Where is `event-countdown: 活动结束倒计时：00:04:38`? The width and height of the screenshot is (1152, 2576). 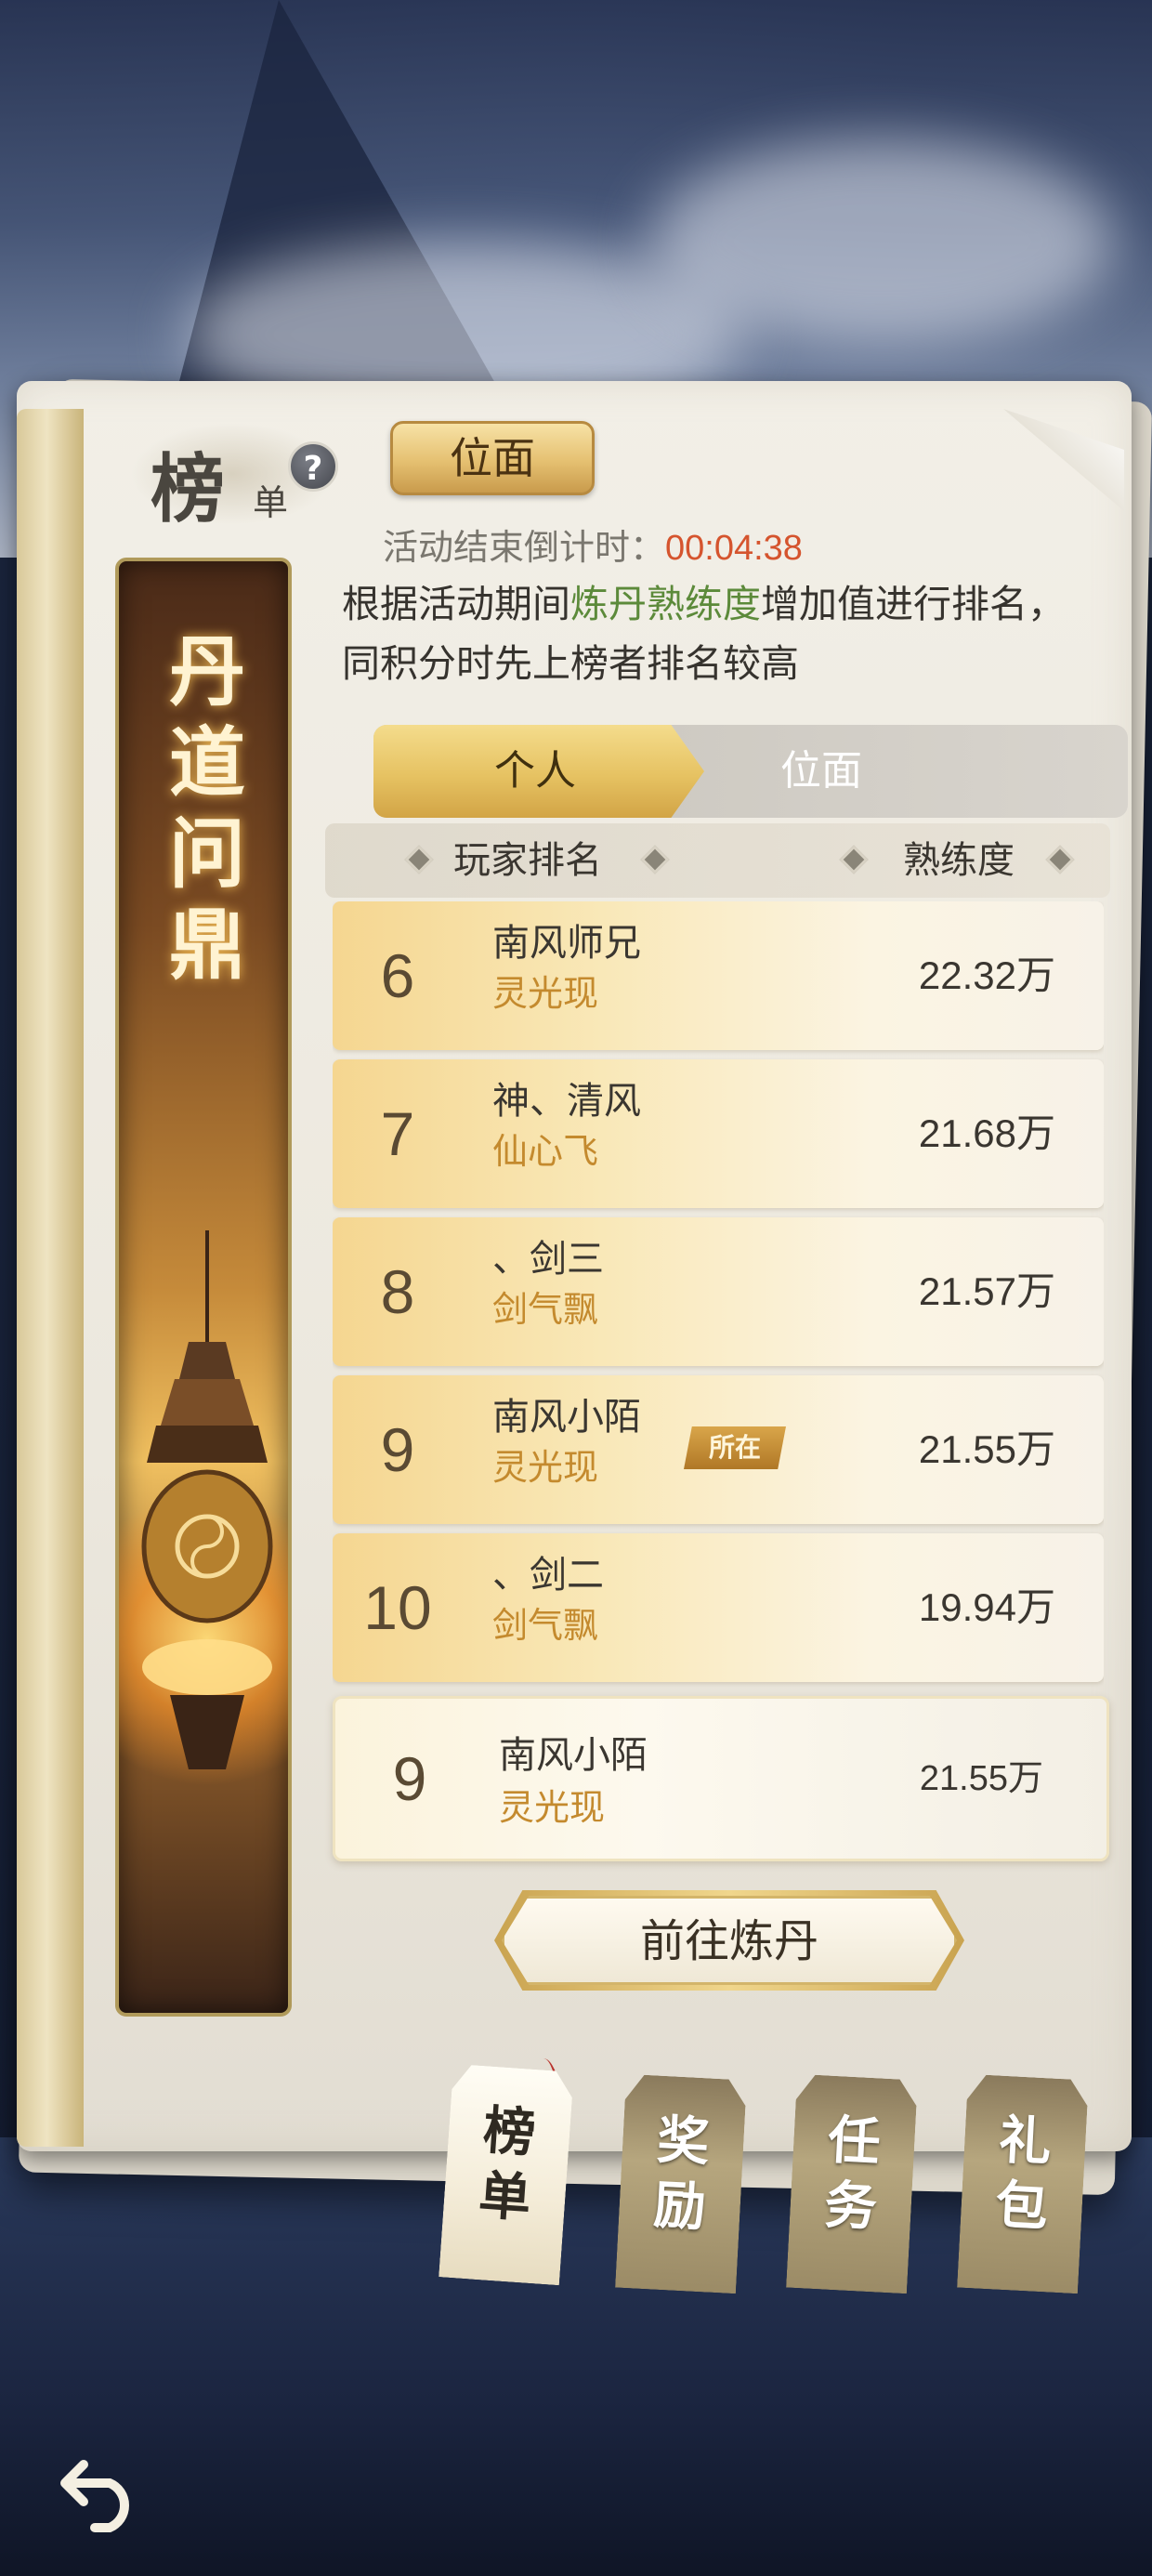
event-countdown: 活动结束倒计时：00:04:38 is located at coordinates (593, 544).